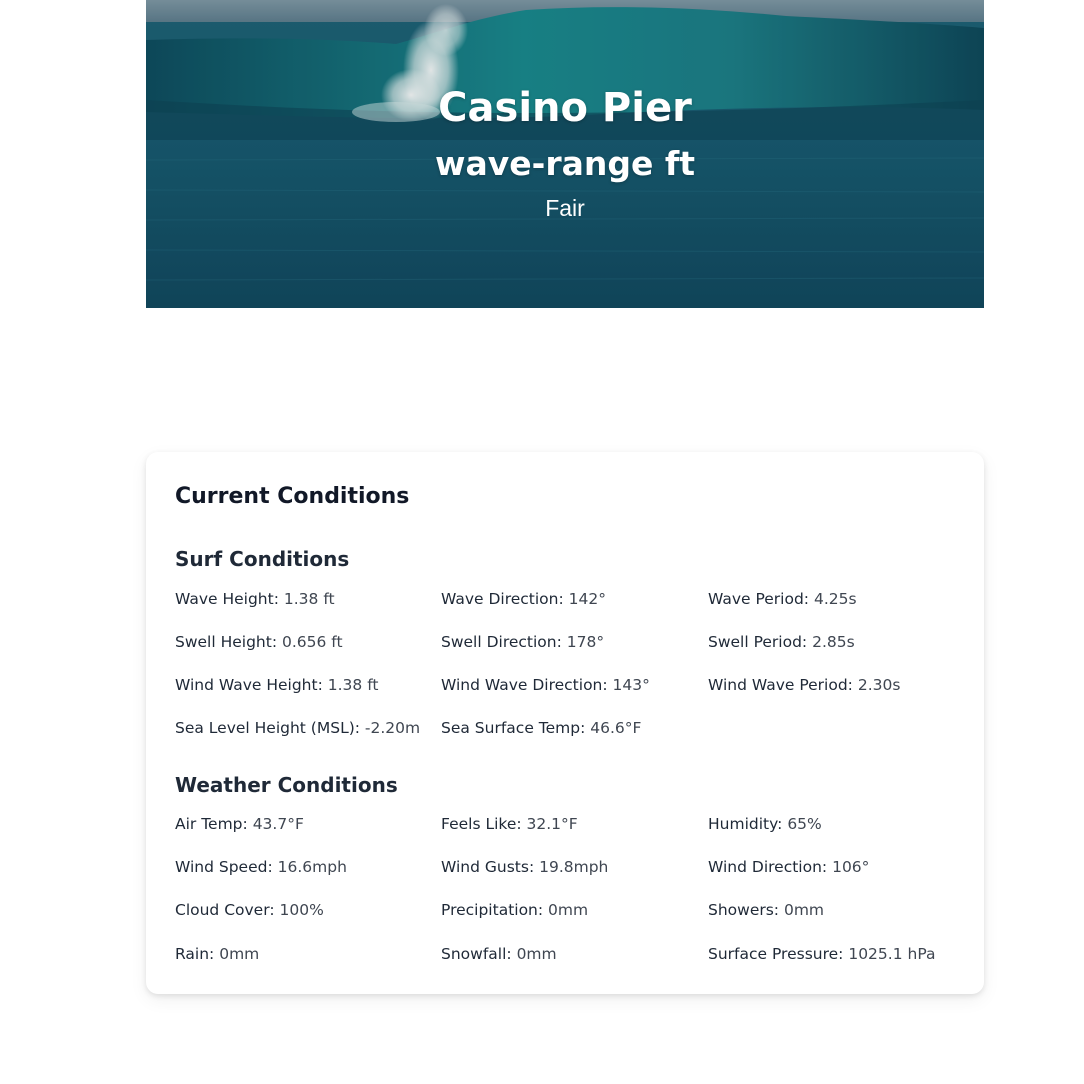 Image resolution: width=1084 pixels, height=1084 pixels. What do you see at coordinates (564, 163) in the screenshot?
I see `wave-range: wave-range ft` at bounding box center [564, 163].